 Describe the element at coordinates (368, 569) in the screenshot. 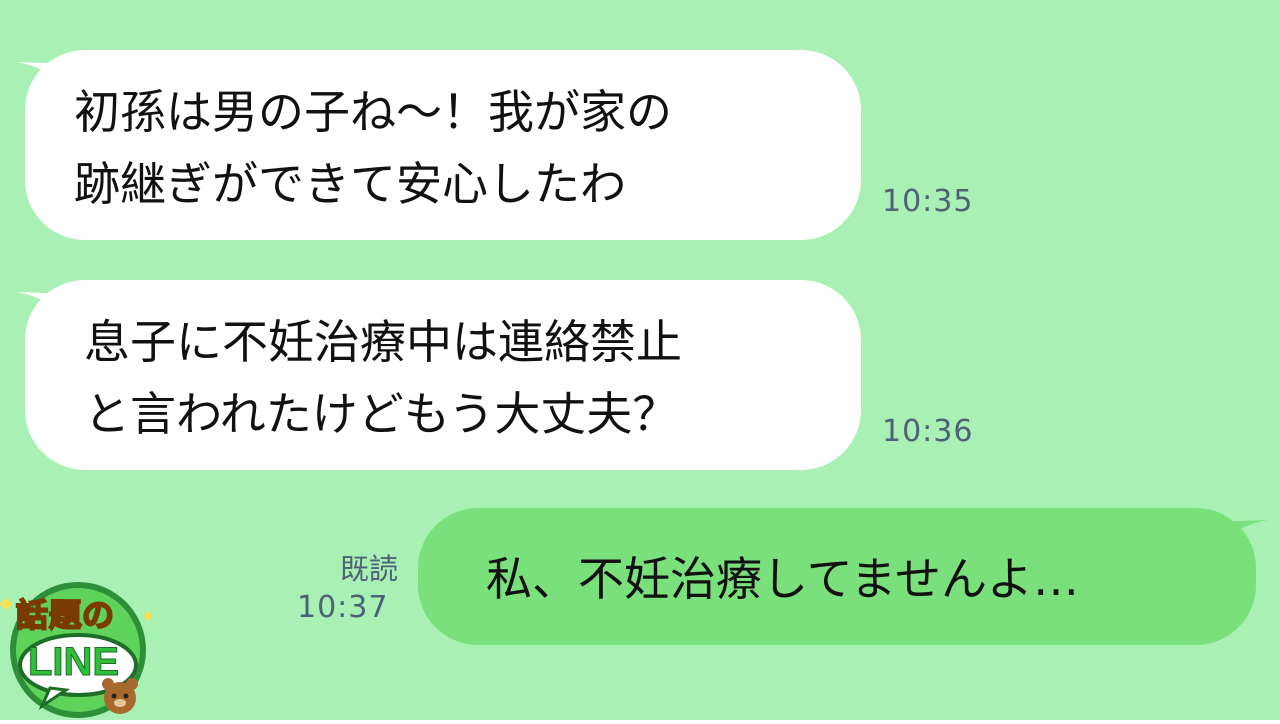

I see `read-receipt-label: 既読` at that location.